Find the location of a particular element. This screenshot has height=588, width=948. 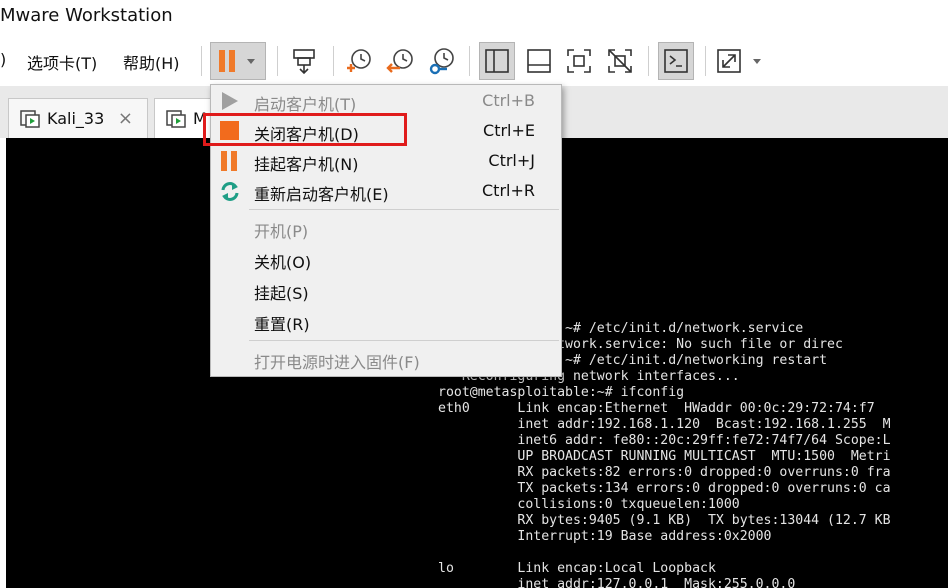

fullscreen-icon is located at coordinates (579, 61).